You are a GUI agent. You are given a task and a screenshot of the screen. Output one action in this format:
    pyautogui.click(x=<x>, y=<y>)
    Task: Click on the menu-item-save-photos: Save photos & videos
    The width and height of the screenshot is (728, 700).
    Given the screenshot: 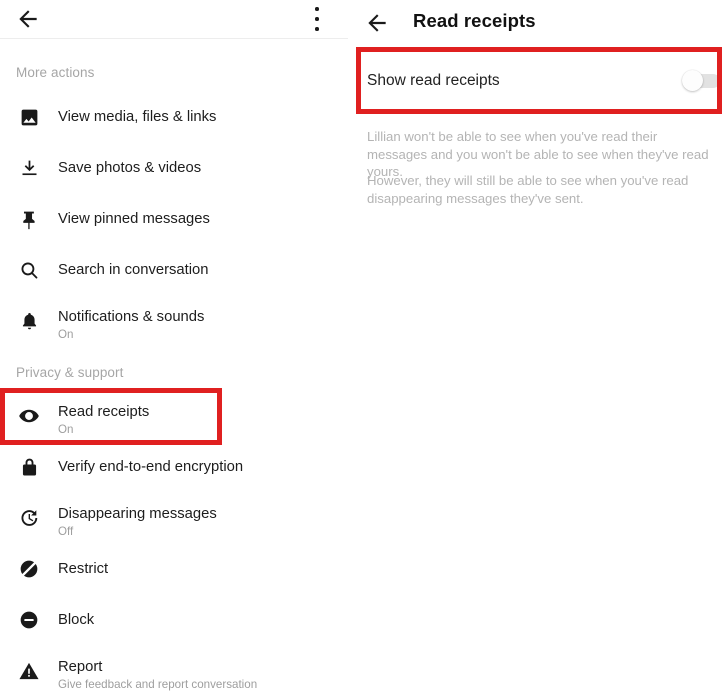 What is the action you would take?
    pyautogui.click(x=174, y=168)
    